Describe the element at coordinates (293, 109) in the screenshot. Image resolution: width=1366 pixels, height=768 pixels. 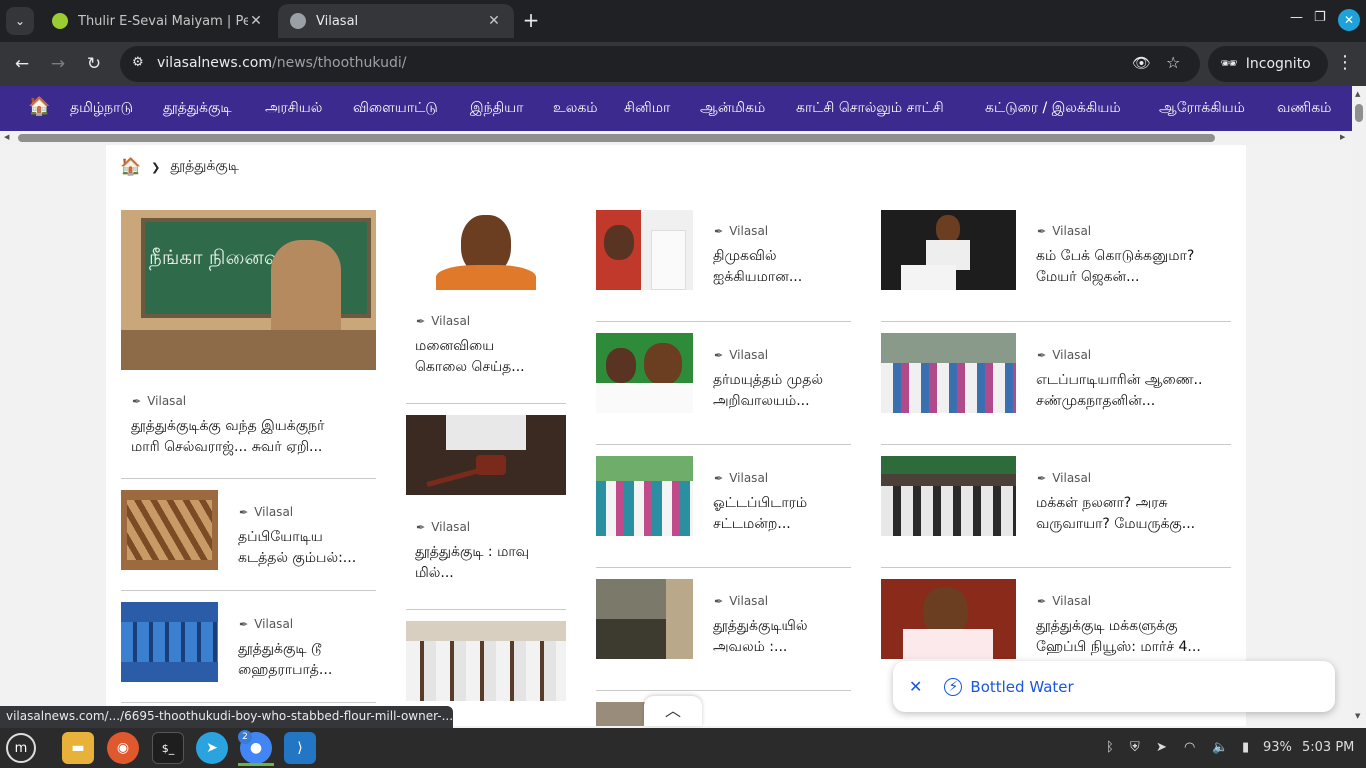
I see `nav-politics: அரசியல்` at that location.